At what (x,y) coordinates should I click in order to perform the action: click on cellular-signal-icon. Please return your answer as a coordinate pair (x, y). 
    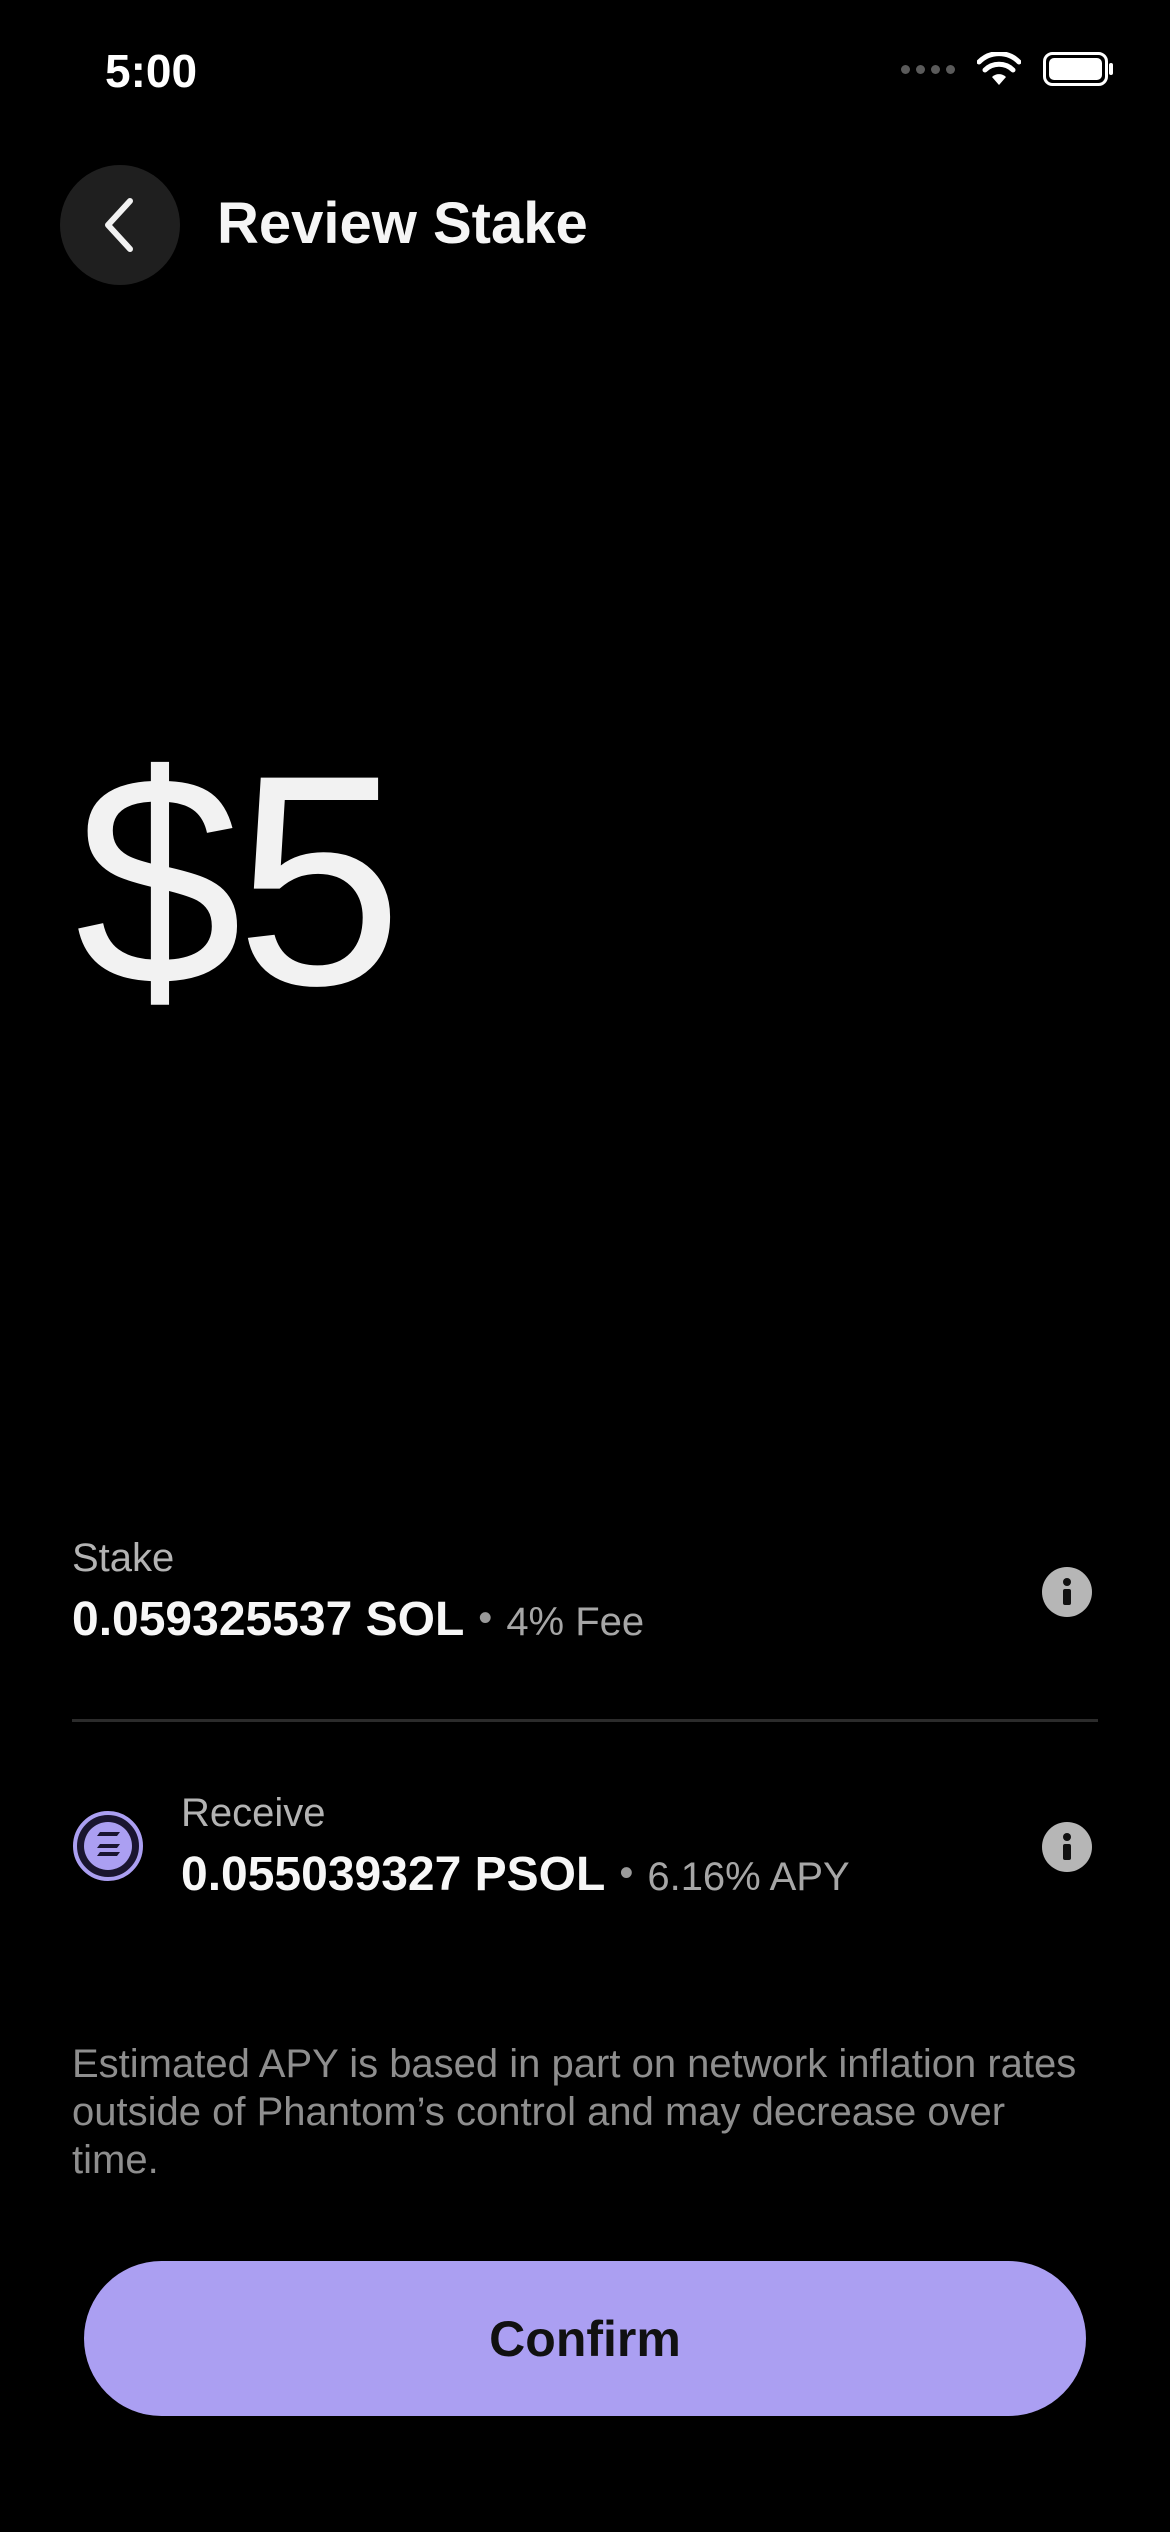
    Looking at the image, I should click on (928, 69).